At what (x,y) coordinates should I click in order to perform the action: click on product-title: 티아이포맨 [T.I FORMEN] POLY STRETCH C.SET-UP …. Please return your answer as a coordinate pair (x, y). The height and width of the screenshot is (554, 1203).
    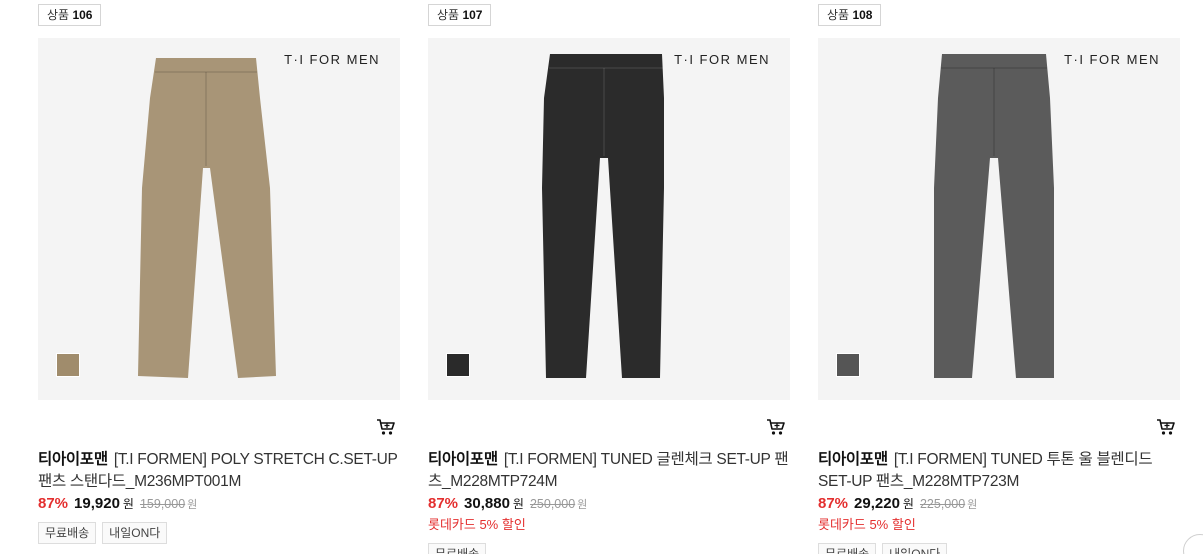
    Looking at the image, I should click on (219, 471).